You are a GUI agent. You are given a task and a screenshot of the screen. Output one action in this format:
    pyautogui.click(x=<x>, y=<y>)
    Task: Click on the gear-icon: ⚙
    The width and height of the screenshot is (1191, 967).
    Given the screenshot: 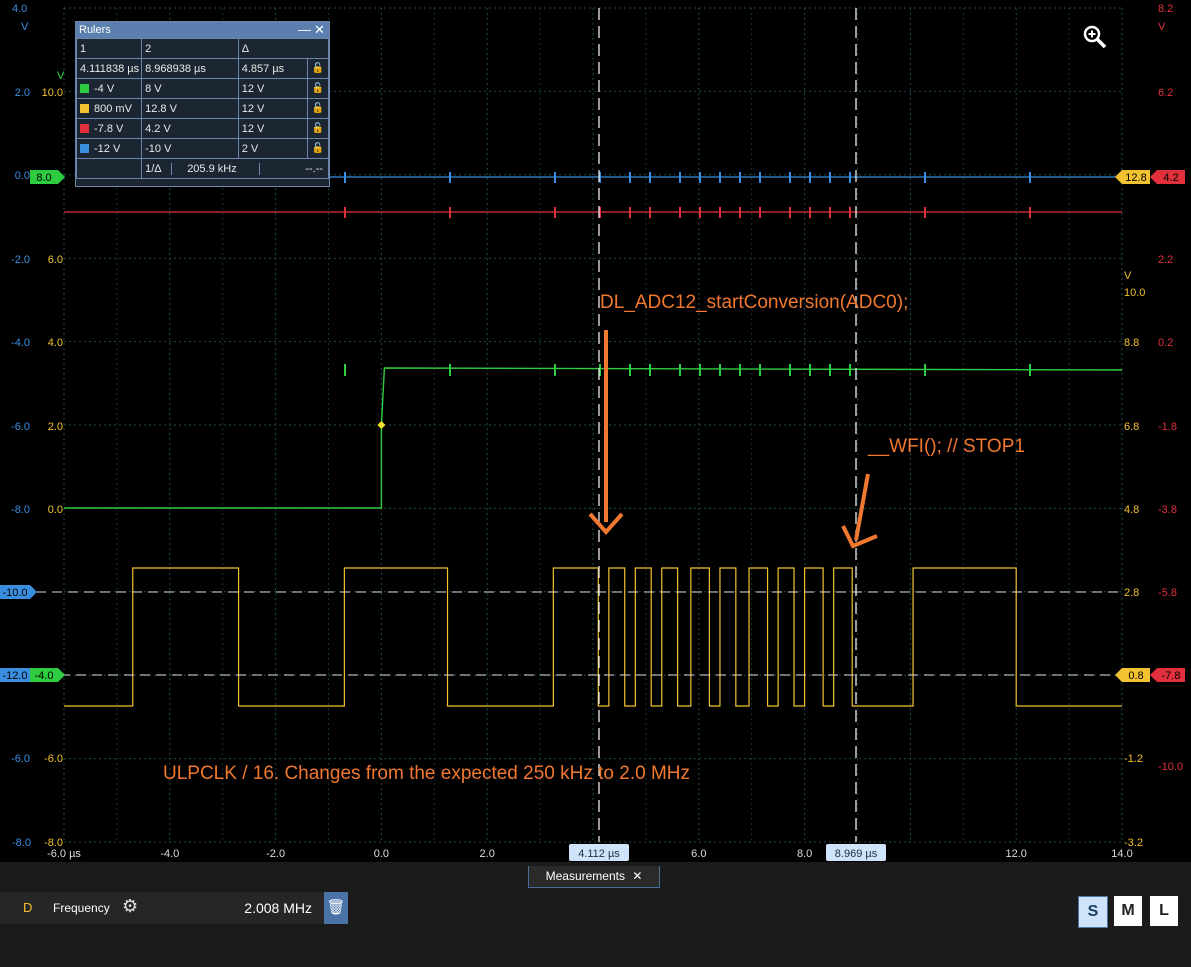 What is the action you would take?
    pyautogui.click(x=130, y=906)
    